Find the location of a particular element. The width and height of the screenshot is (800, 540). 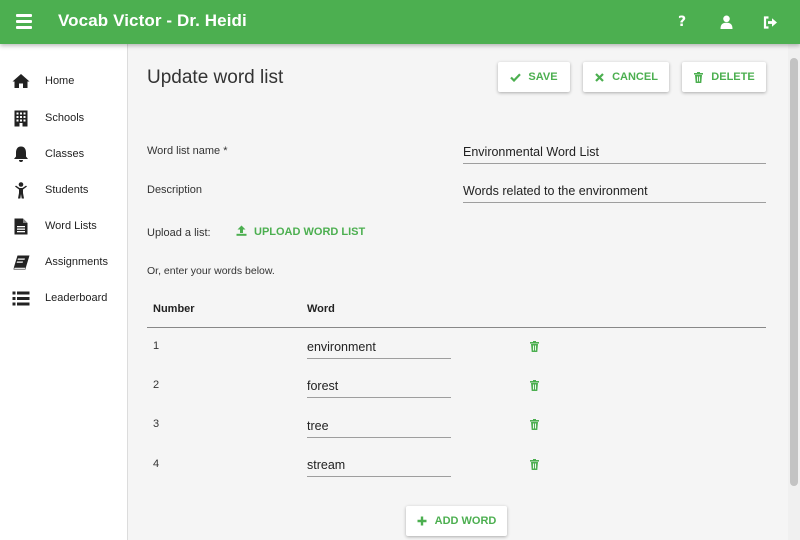

cancel-button-label: CANCEL is located at coordinates (635, 77).